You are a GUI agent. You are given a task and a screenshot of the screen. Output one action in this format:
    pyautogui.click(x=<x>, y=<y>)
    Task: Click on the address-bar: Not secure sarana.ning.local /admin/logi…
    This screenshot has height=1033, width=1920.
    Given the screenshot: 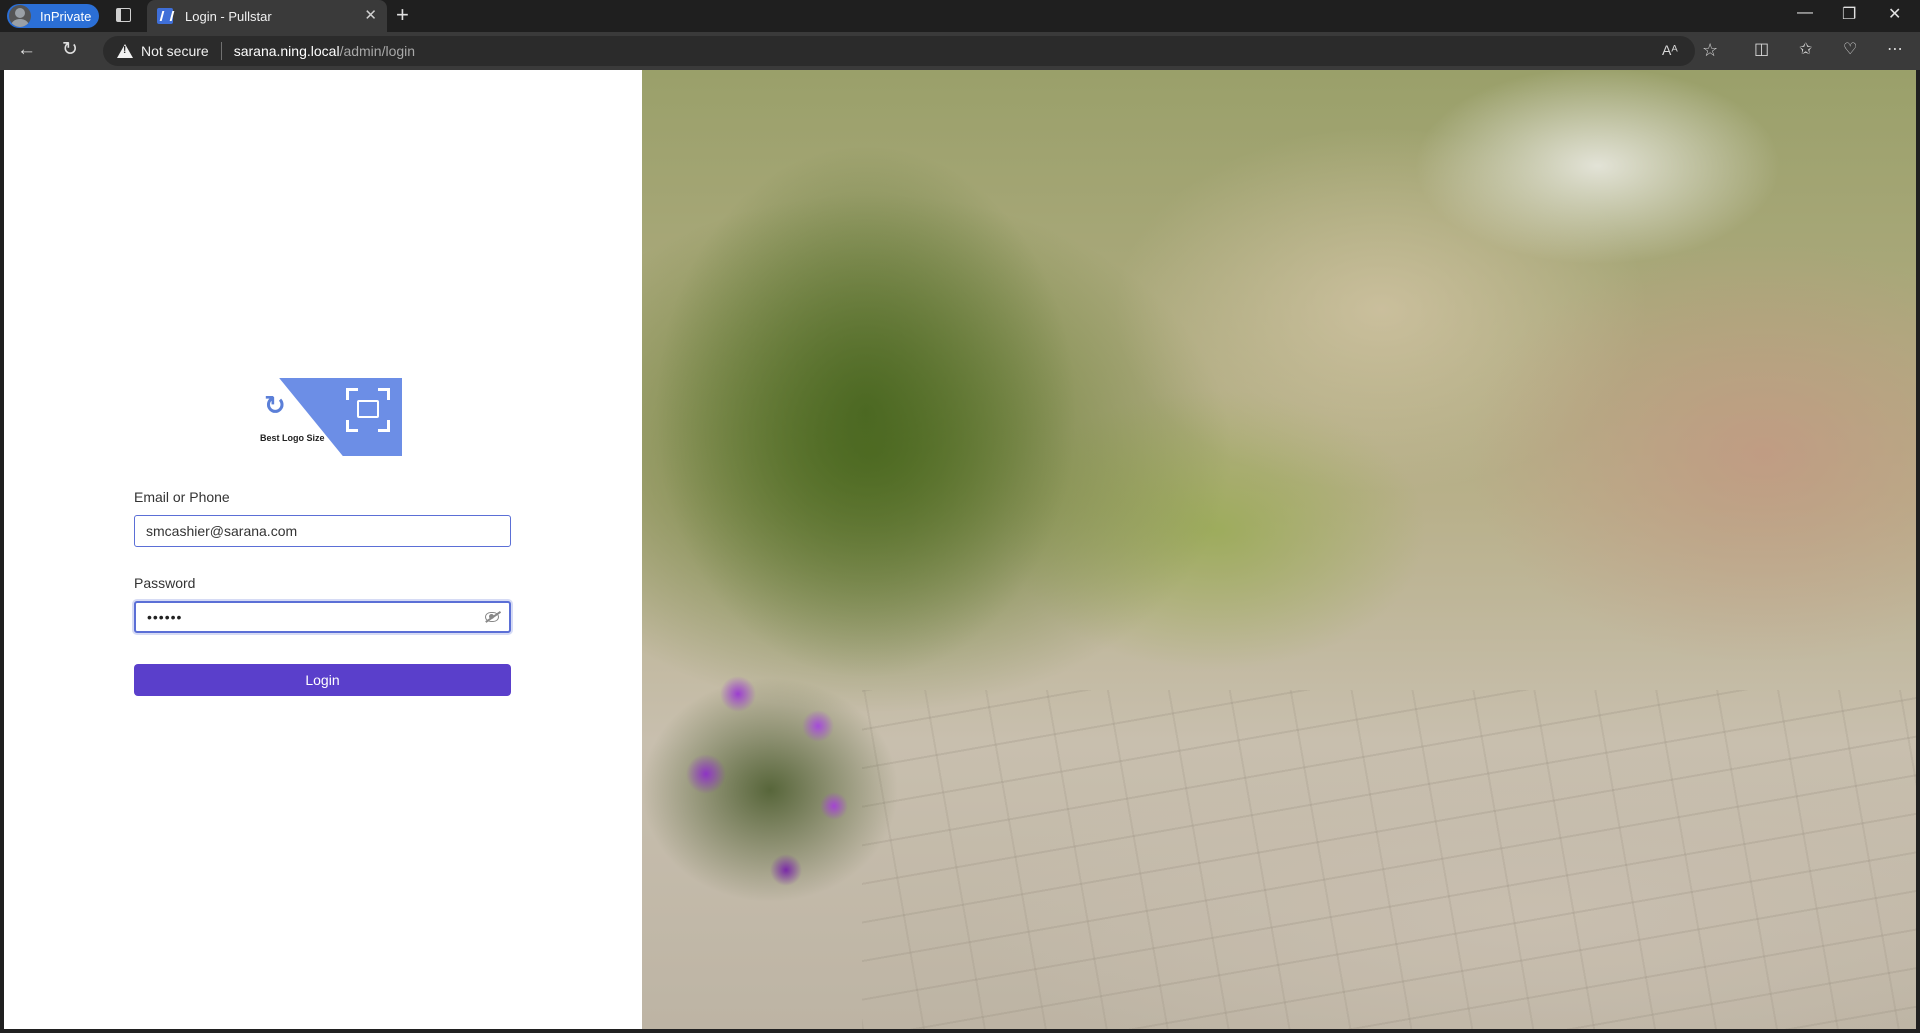 What is the action you would take?
    pyautogui.click(x=899, y=51)
    